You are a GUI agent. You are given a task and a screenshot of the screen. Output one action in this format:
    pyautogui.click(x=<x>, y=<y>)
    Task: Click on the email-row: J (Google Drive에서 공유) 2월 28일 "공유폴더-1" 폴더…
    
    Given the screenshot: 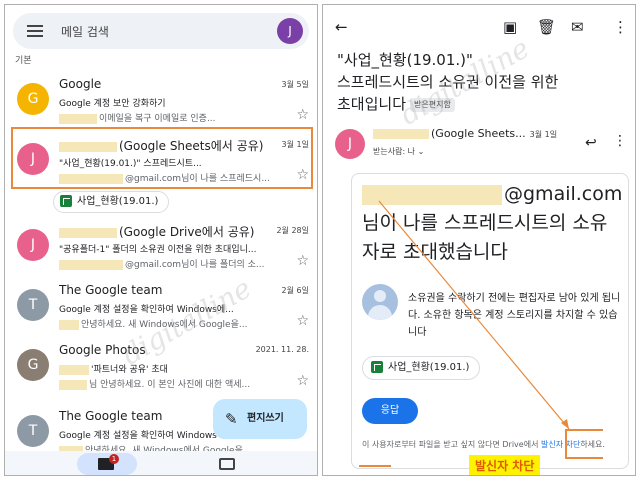 What is the action you would take?
    pyautogui.click(x=161, y=247)
    